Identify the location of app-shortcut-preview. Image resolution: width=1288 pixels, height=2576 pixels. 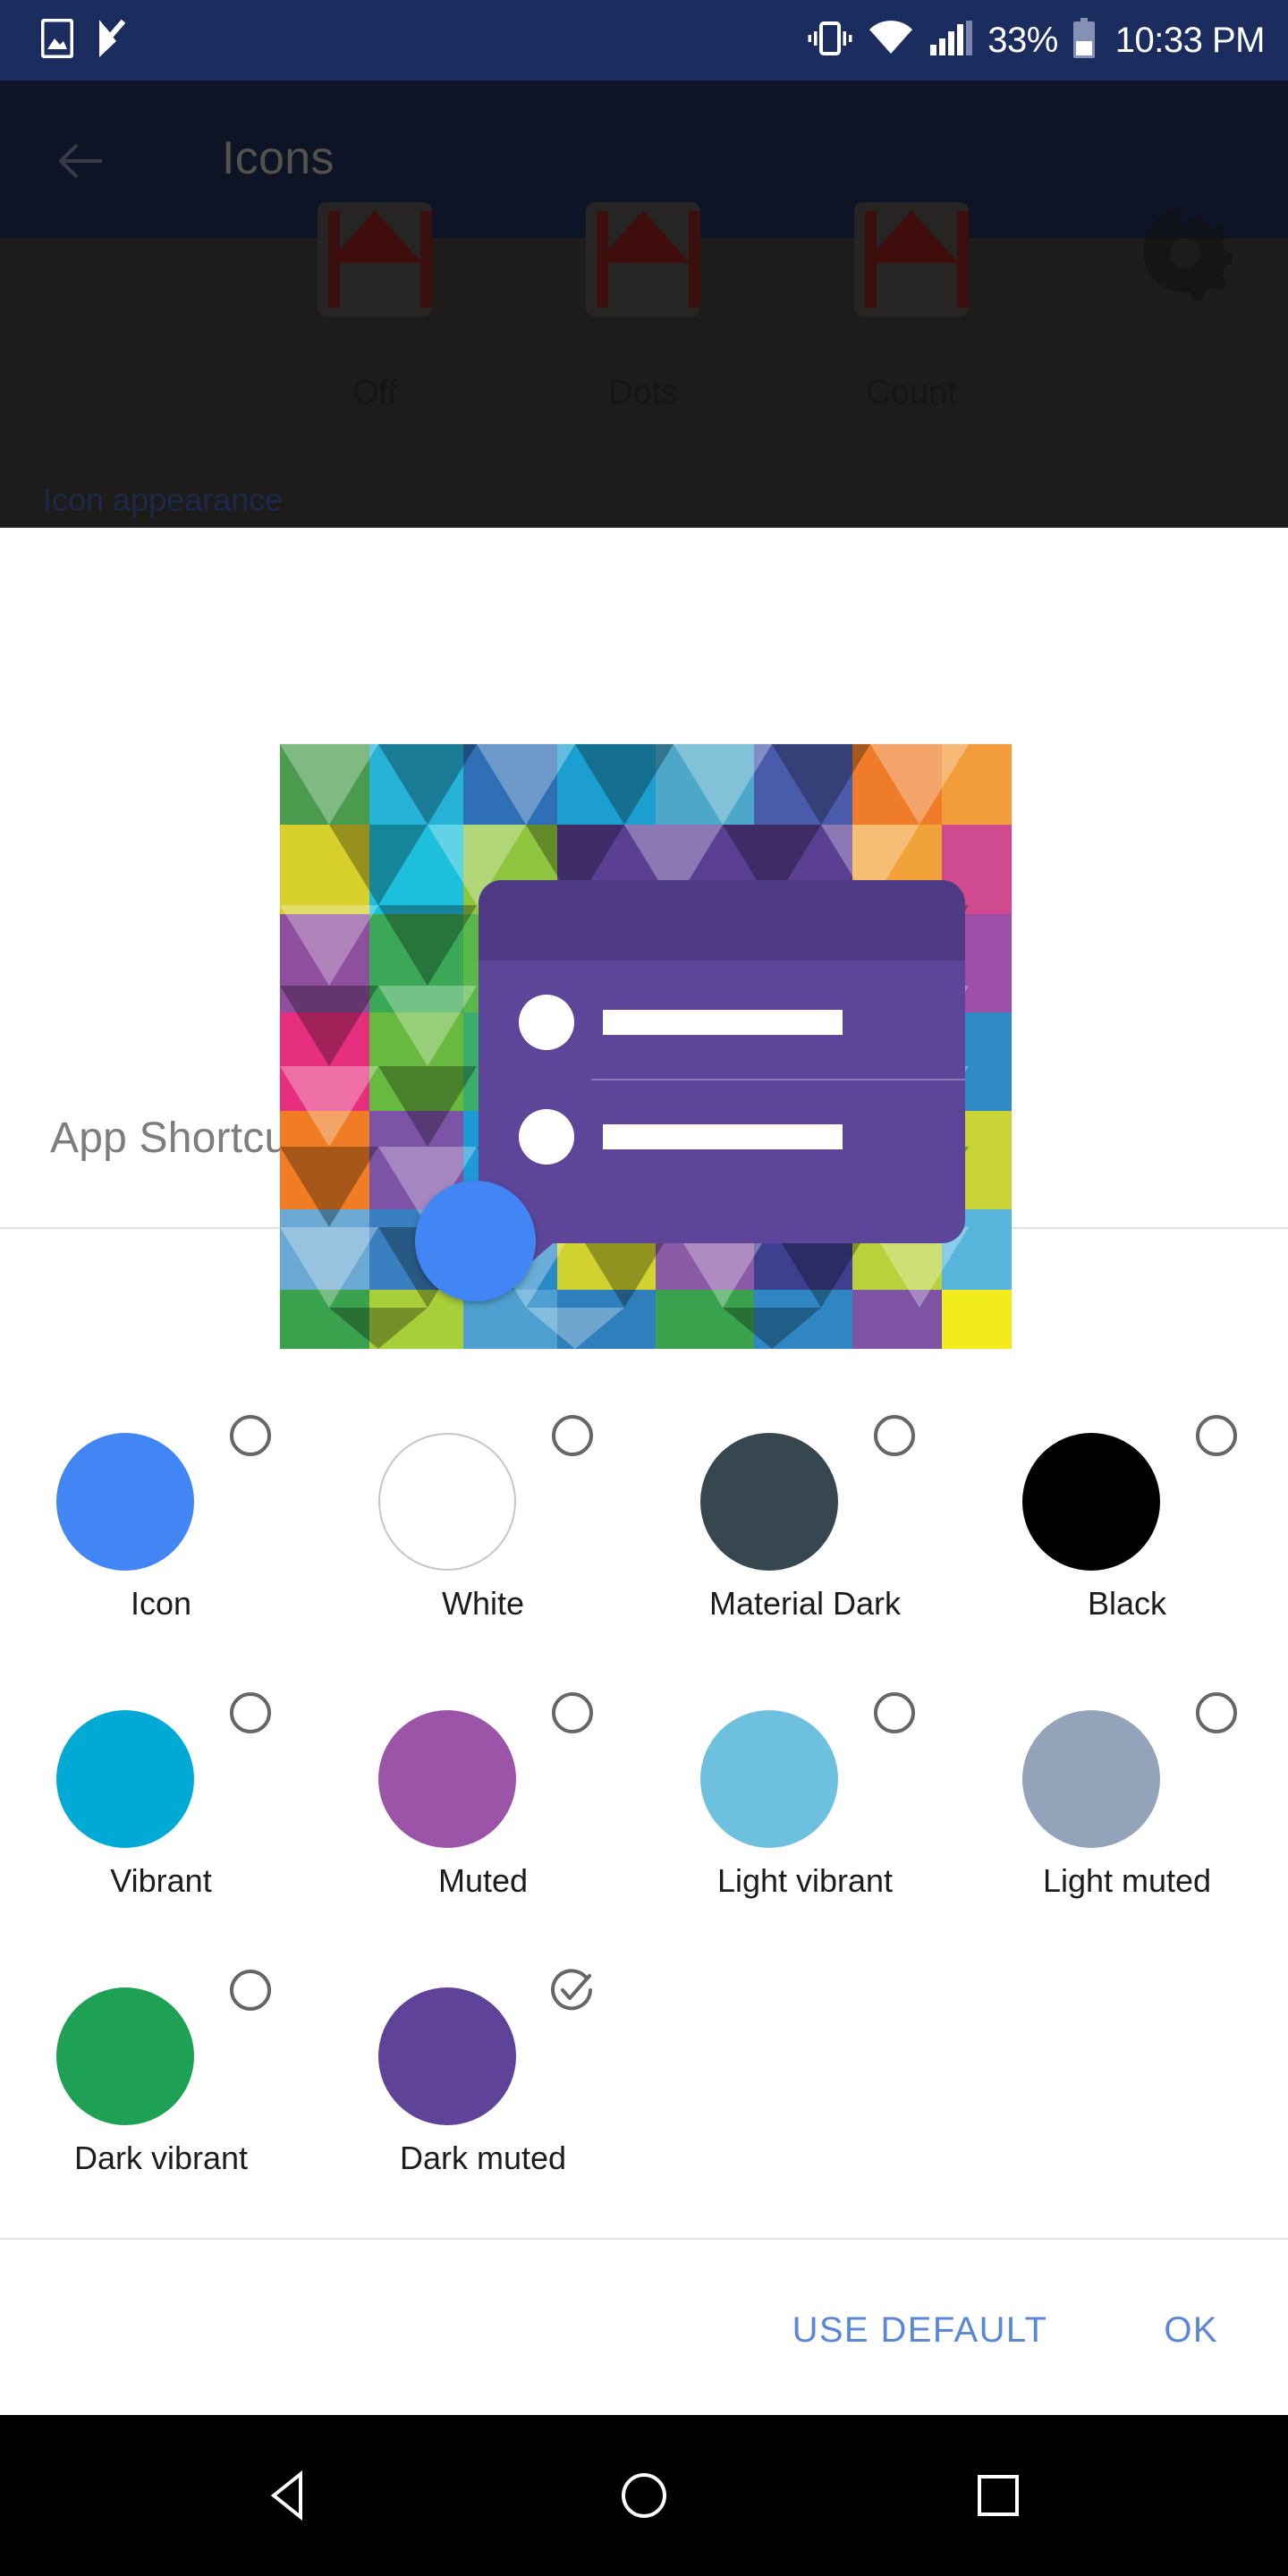
(646, 1046).